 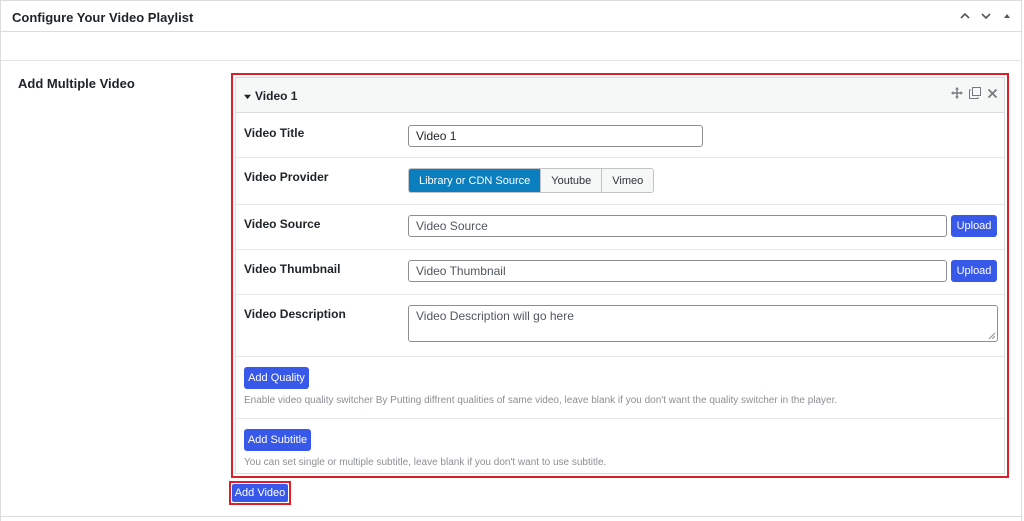 I want to click on provider-option-library: Library or CDN Source, so click(x=475, y=180).